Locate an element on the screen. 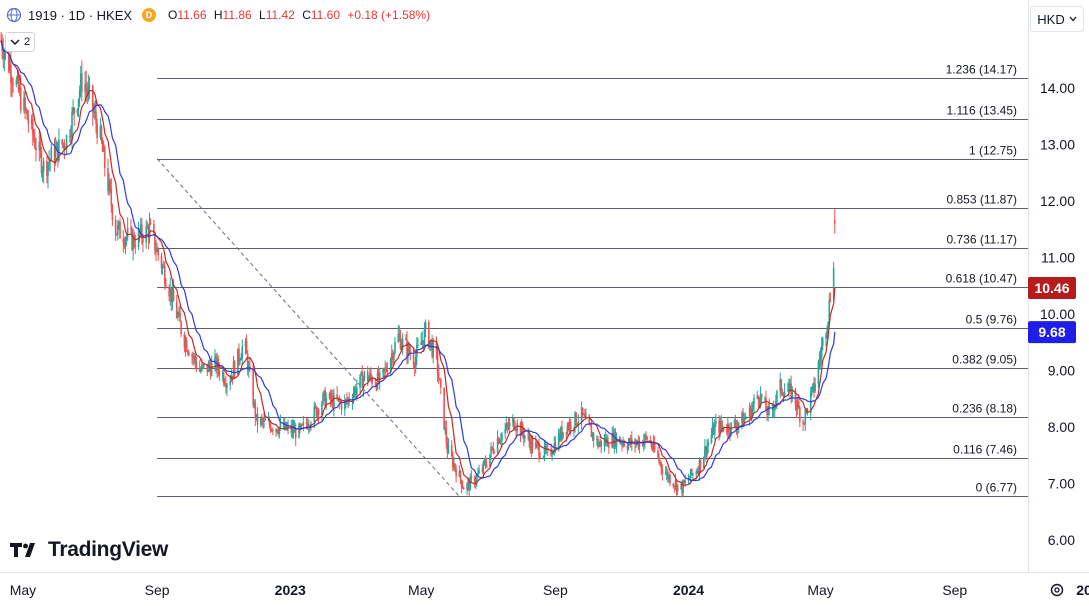  indicator-count: 2 is located at coordinates (27, 42).